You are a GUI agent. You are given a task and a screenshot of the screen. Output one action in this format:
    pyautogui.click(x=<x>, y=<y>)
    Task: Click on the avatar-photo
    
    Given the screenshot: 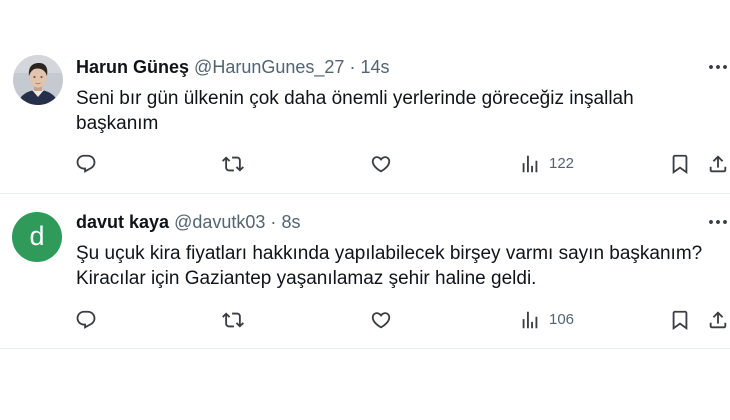 What is the action you would take?
    pyautogui.click(x=38, y=80)
    